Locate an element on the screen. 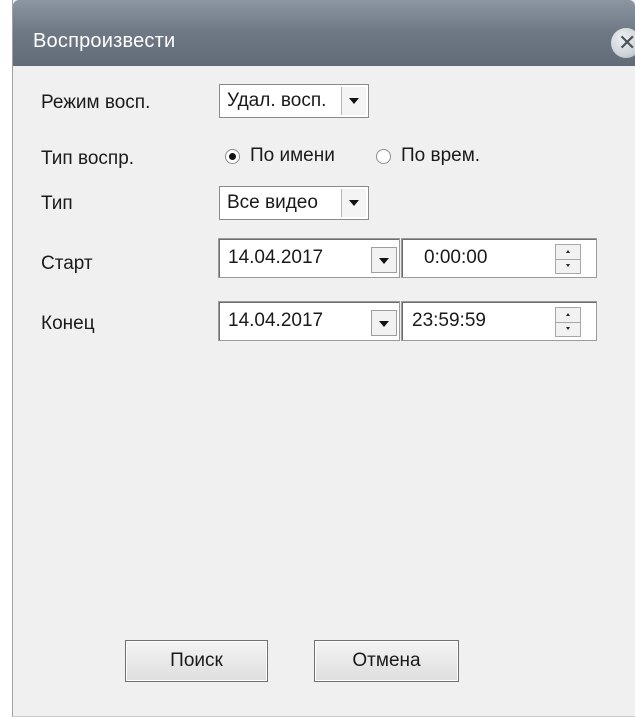 The width and height of the screenshot is (635, 717). cancel-button: Отмена is located at coordinates (386, 661).